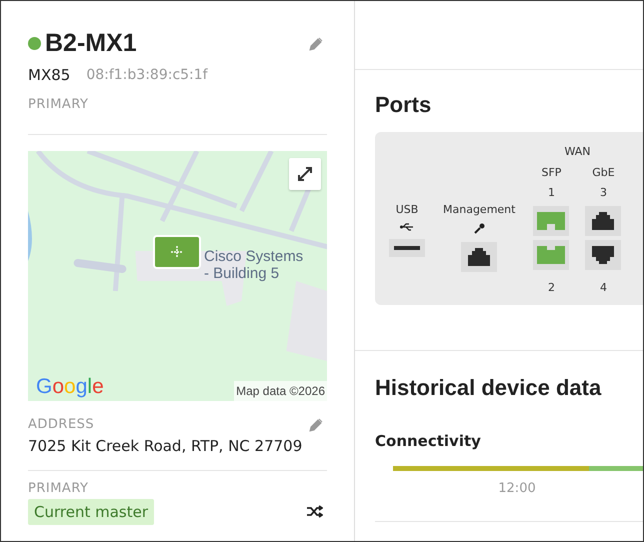 The image size is (644, 542). What do you see at coordinates (551, 288) in the screenshot?
I see `port-number: 2` at bounding box center [551, 288].